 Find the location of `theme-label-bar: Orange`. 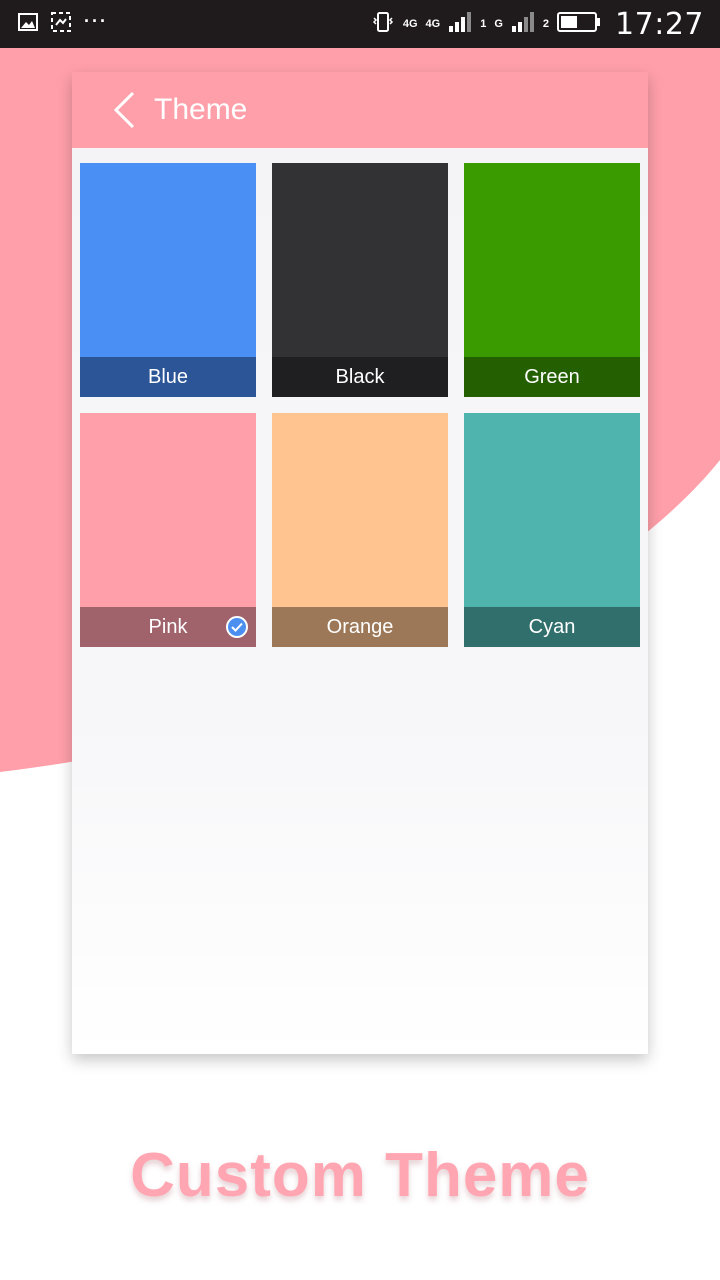

theme-label-bar: Orange is located at coordinates (360, 627).